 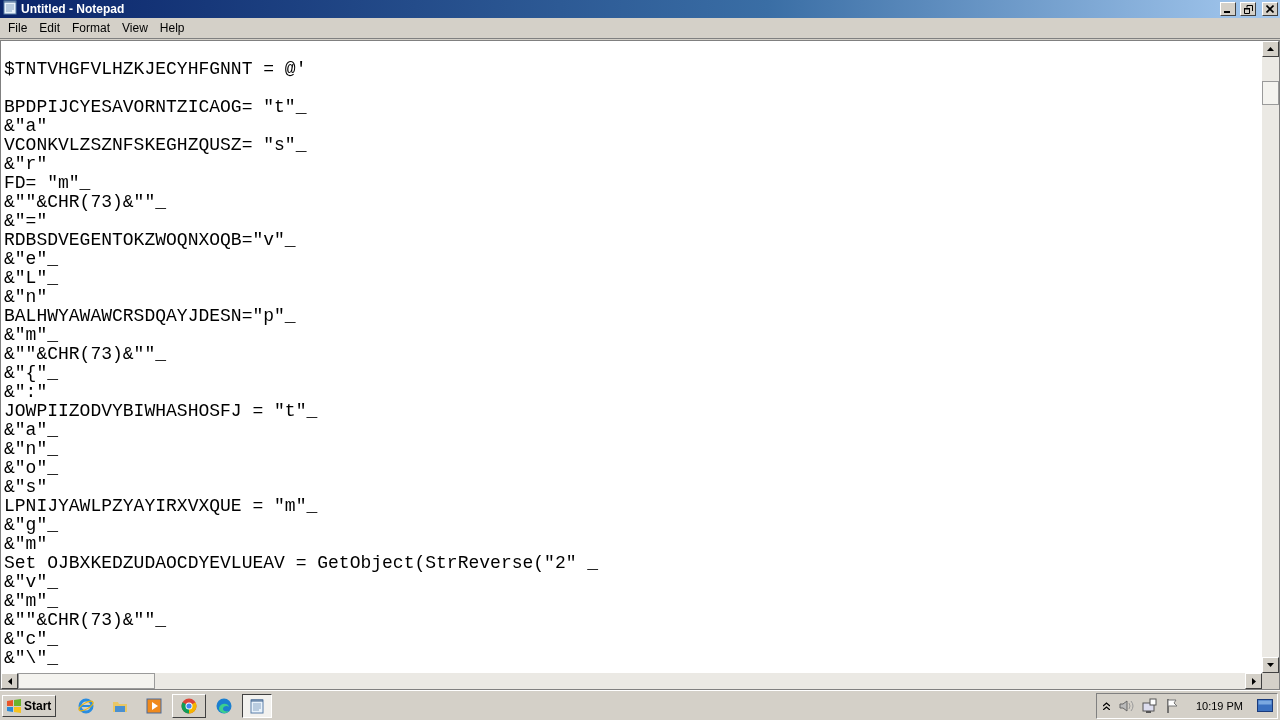 What do you see at coordinates (189, 705) in the screenshot?
I see `circle-browser-icon` at bounding box center [189, 705].